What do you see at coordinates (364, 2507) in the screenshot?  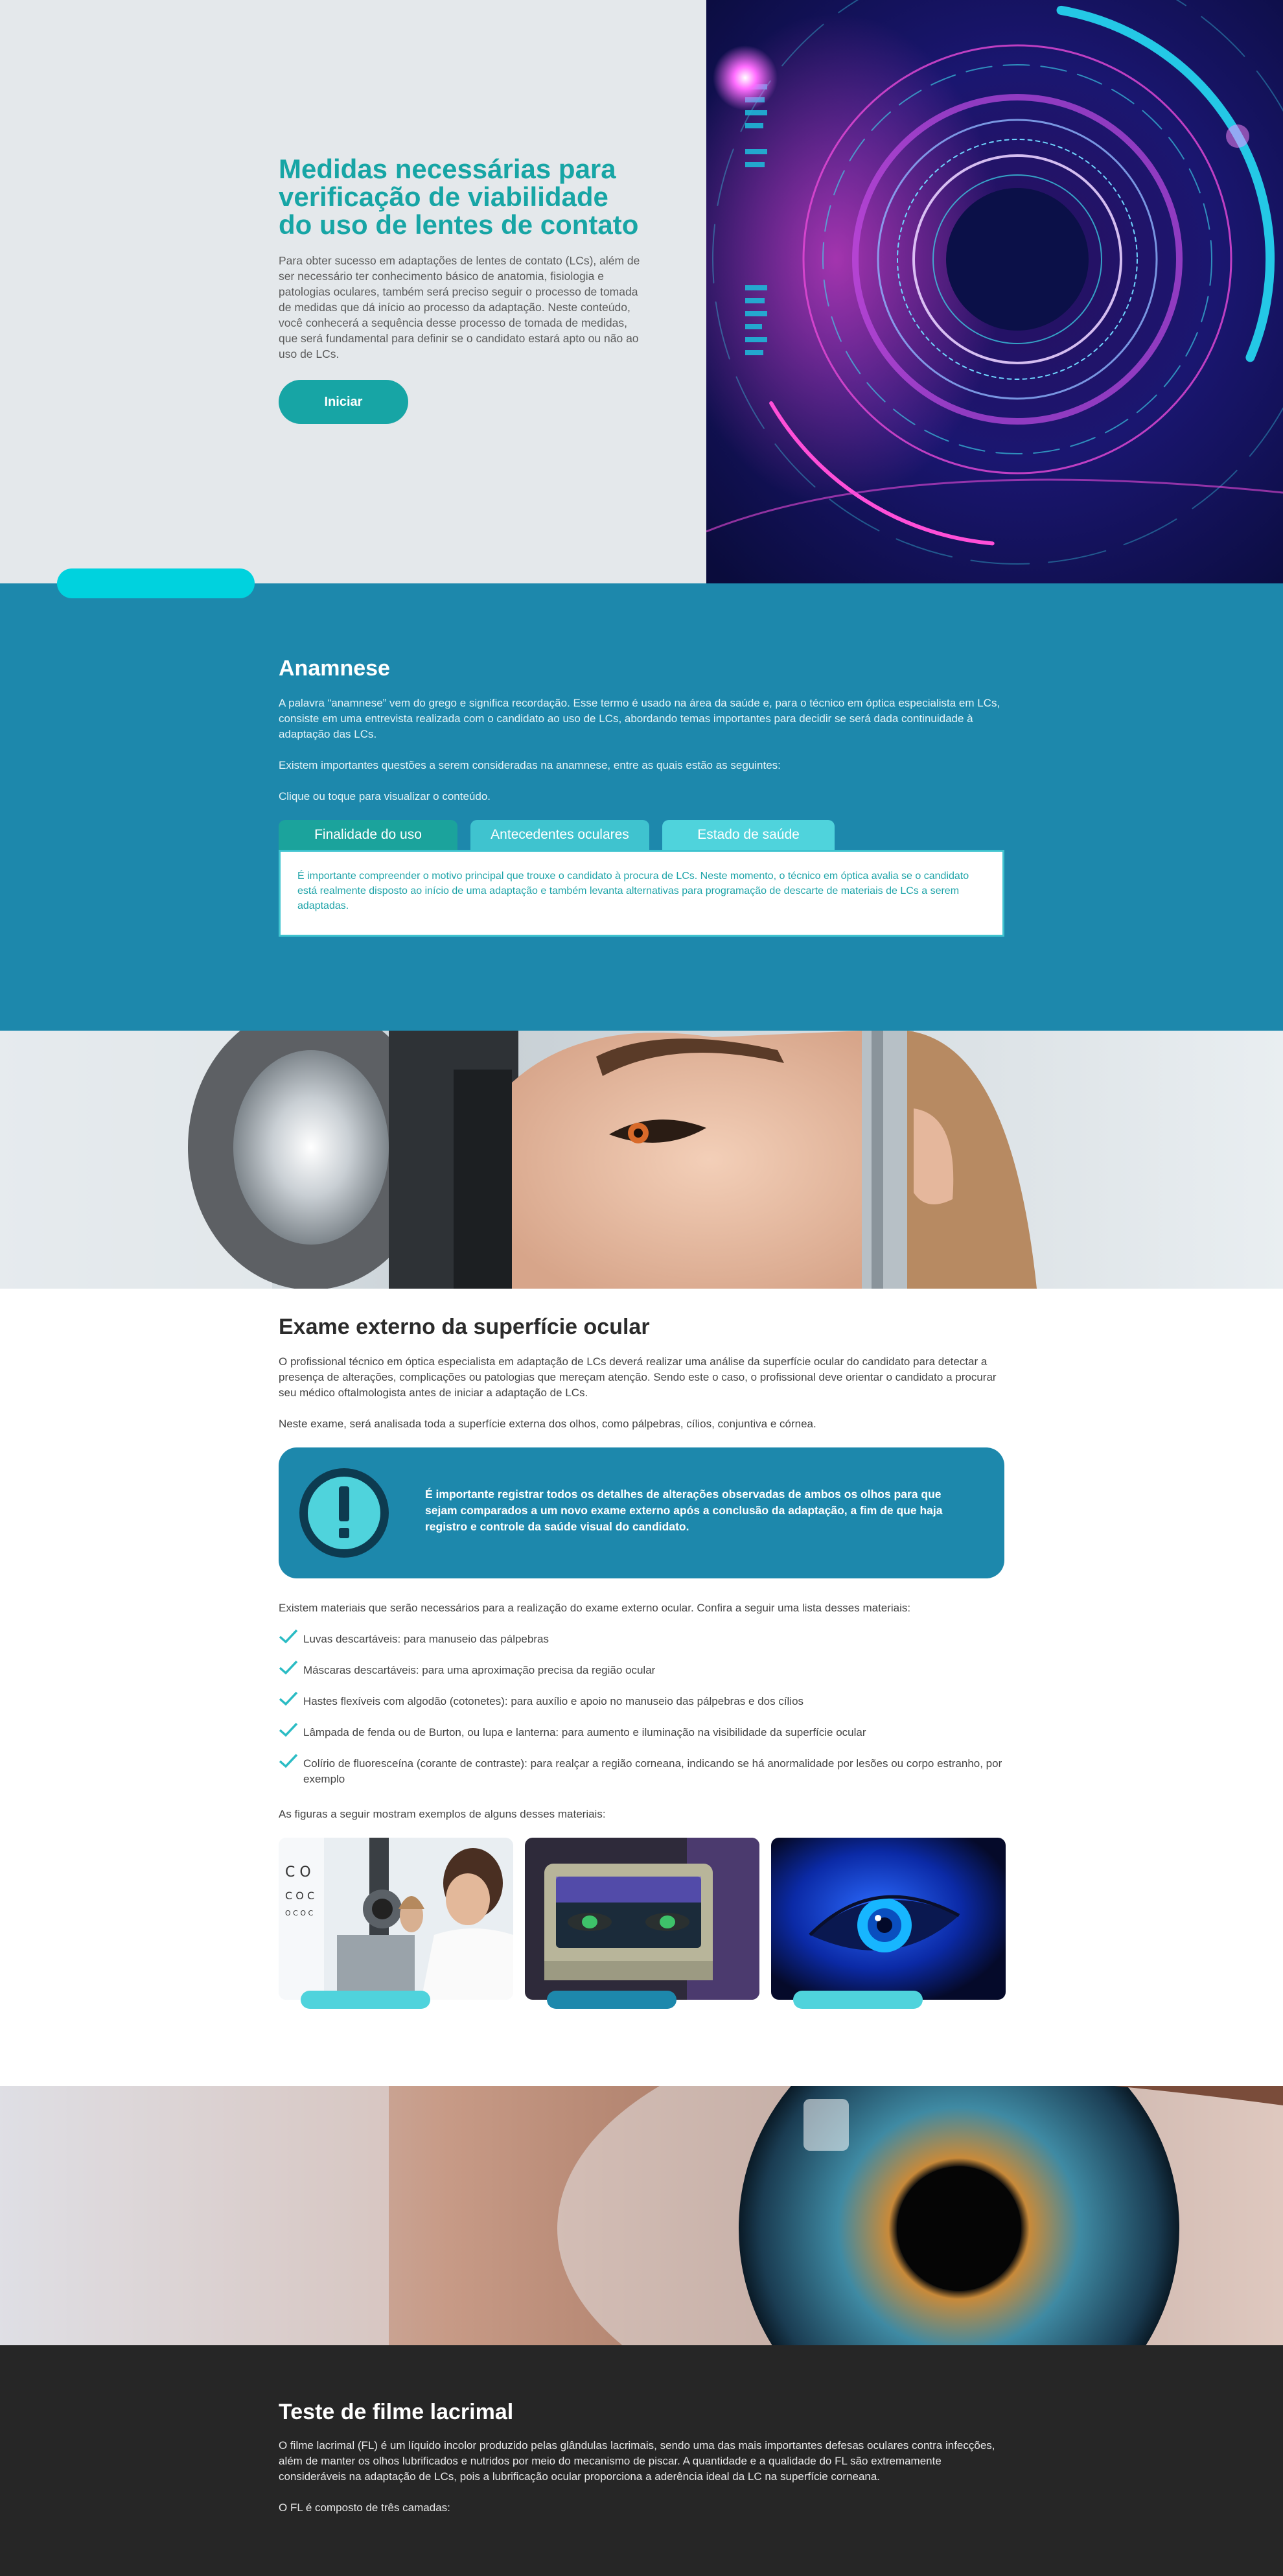 I see `lacrimal-paragraph-2: O FL é composto de três camadas:` at bounding box center [364, 2507].